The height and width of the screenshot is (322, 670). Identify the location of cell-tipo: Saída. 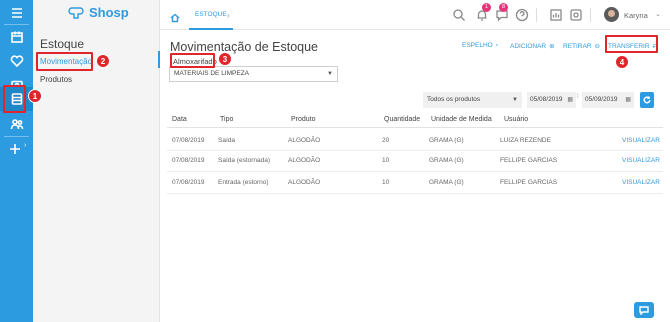
(226, 140).